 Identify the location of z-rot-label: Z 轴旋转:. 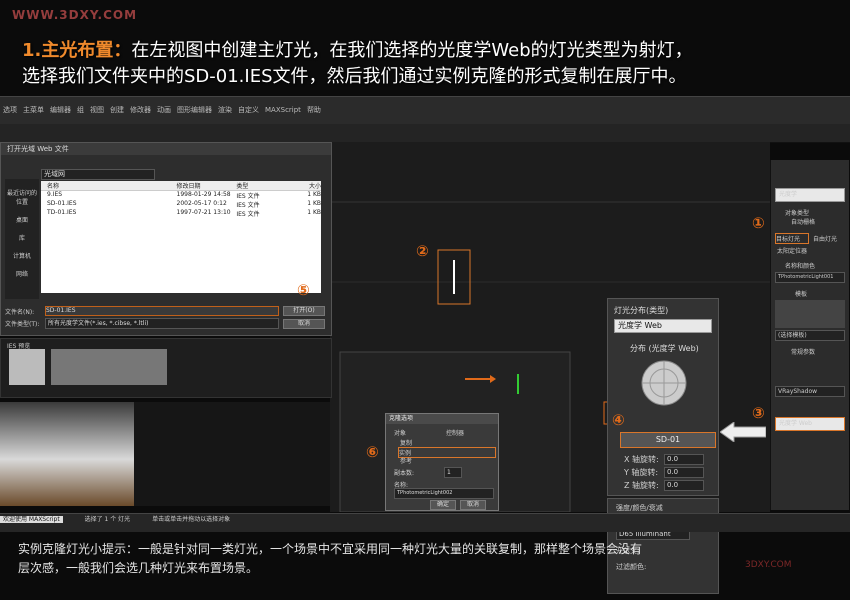
(641, 485).